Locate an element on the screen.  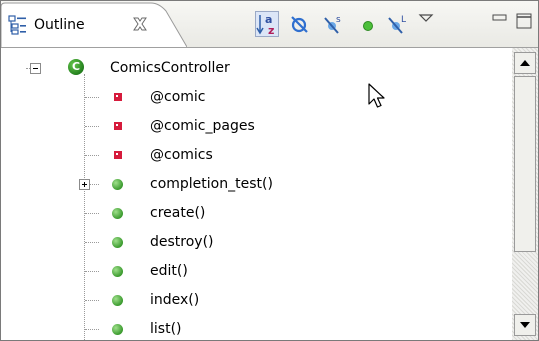
scroll-thumb is located at coordinates (525, 164).